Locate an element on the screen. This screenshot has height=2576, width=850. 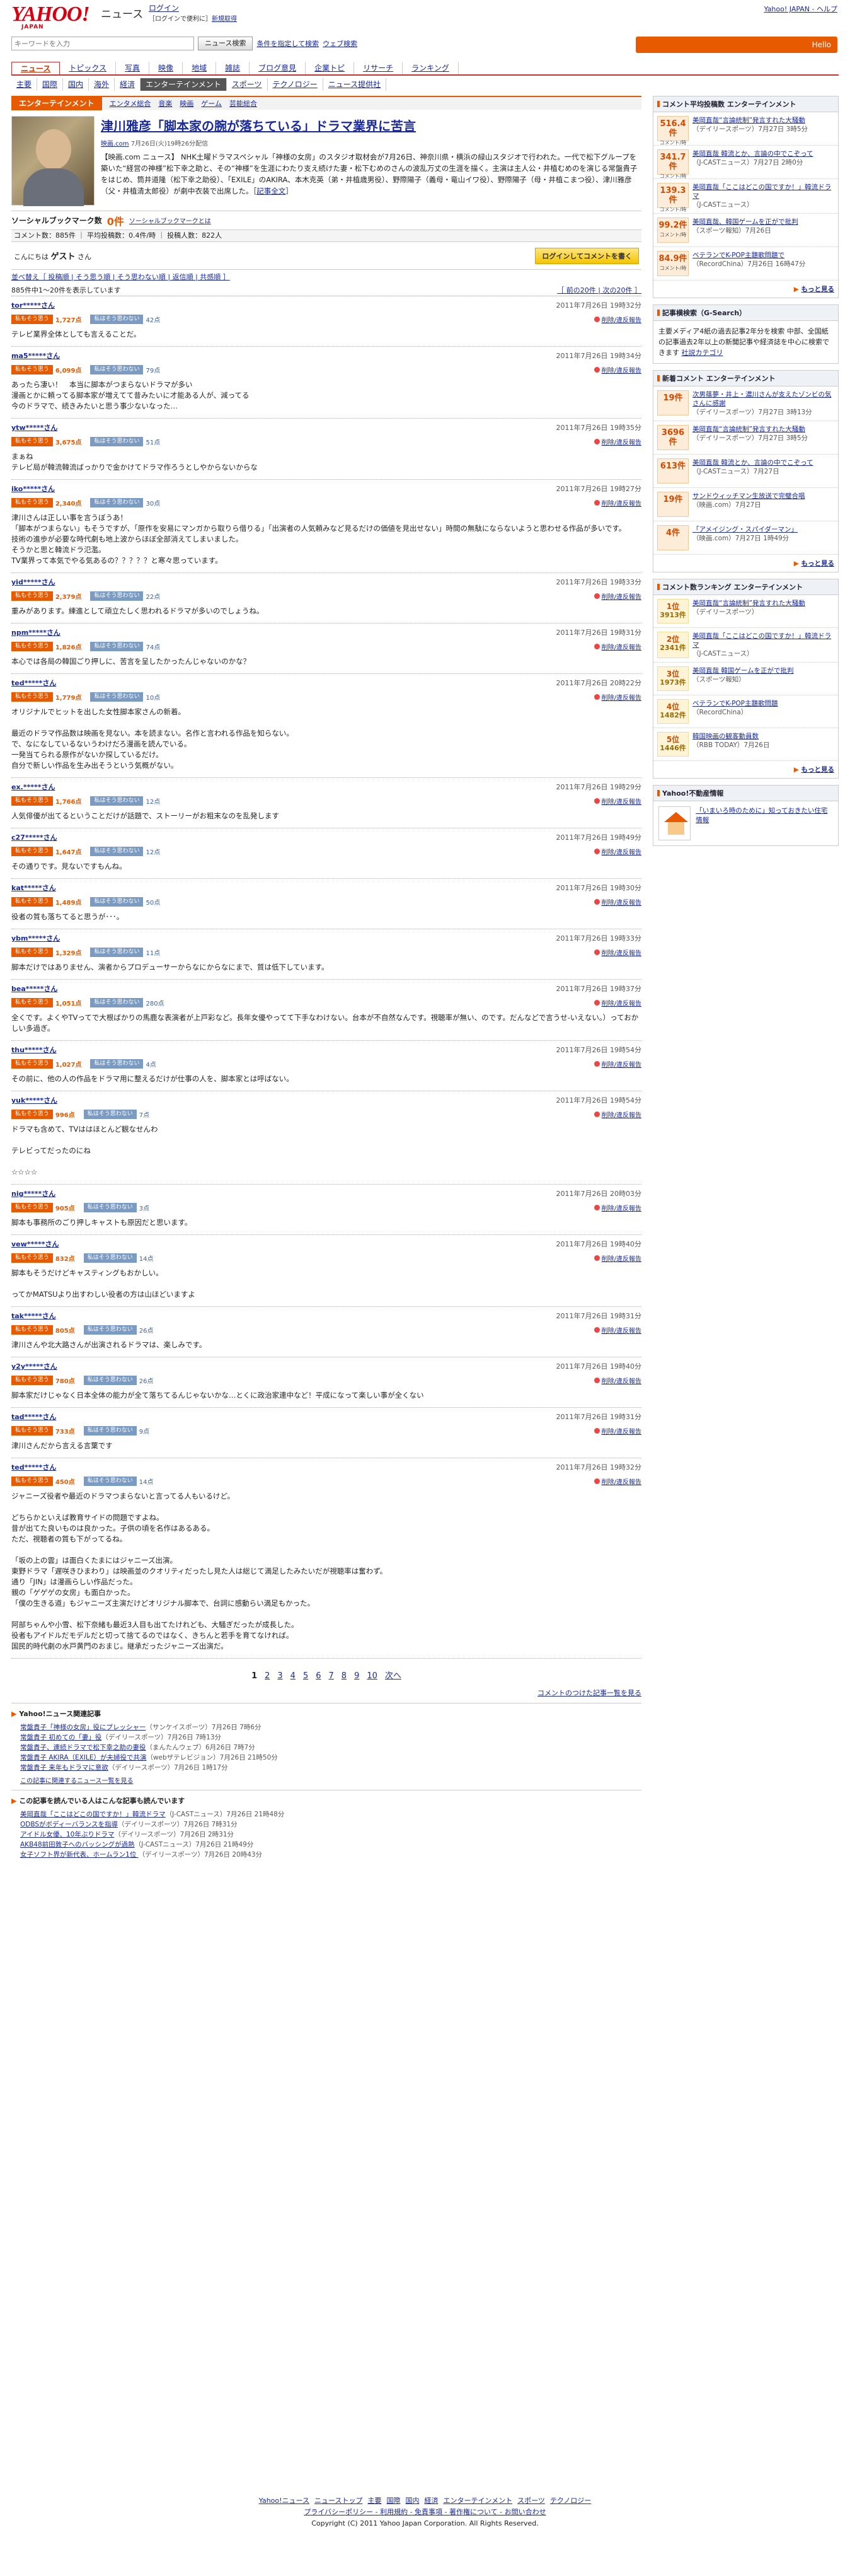
pager-link: 7 is located at coordinates (331, 1676).